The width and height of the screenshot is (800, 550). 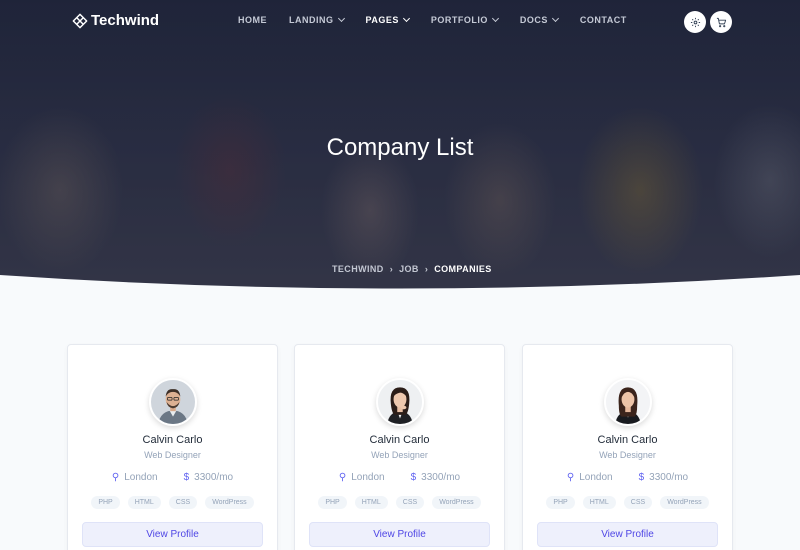 What do you see at coordinates (533, 20) in the screenshot?
I see `nav-docs-label: DOCS` at bounding box center [533, 20].